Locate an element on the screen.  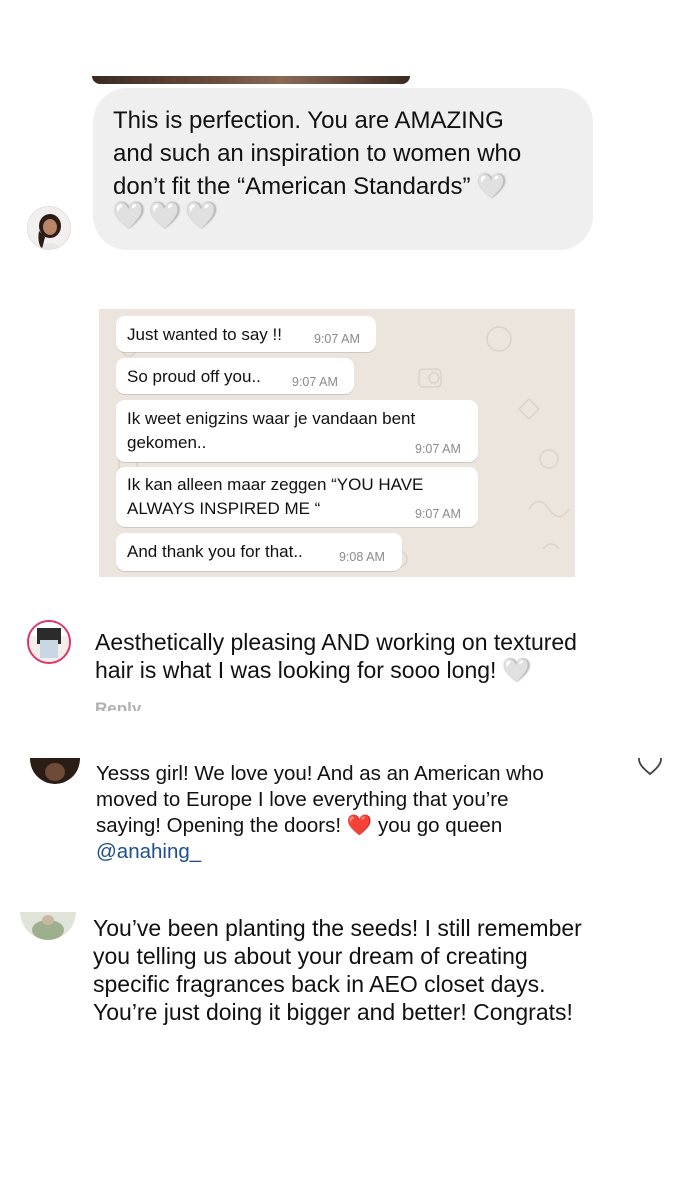
dm-avatar is located at coordinates (49, 228).